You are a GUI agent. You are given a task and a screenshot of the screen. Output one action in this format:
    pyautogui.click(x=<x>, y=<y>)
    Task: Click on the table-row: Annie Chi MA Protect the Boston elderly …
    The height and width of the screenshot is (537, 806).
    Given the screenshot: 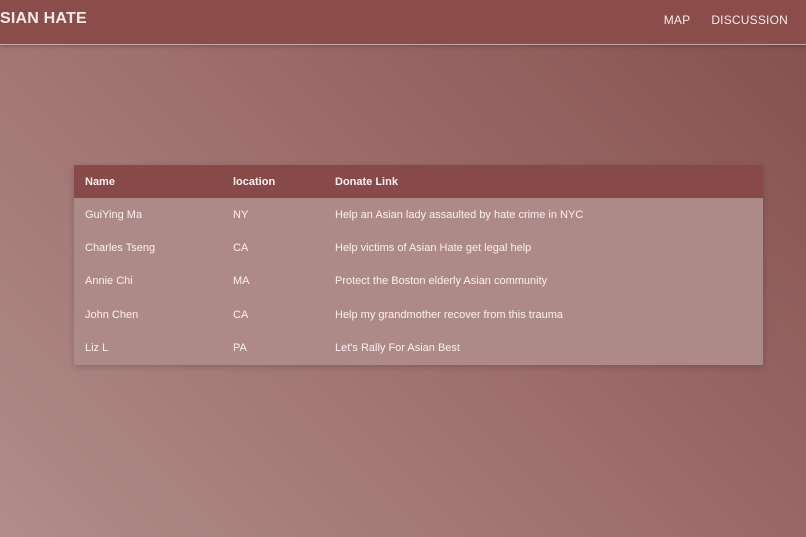 What is the action you would take?
    pyautogui.click(x=418, y=281)
    